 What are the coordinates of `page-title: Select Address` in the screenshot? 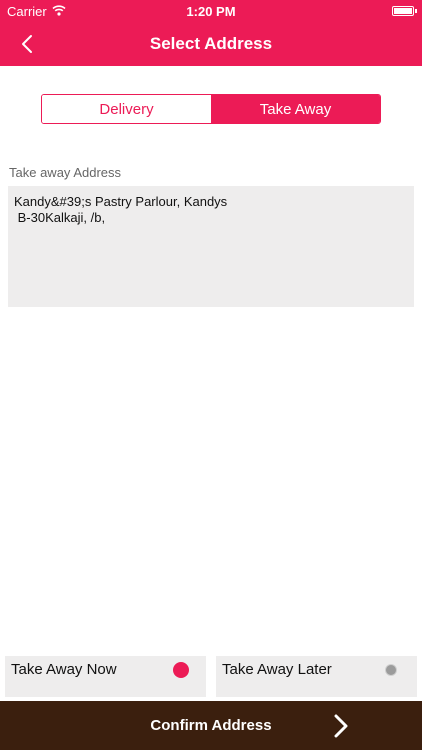 It's located at (211, 43).